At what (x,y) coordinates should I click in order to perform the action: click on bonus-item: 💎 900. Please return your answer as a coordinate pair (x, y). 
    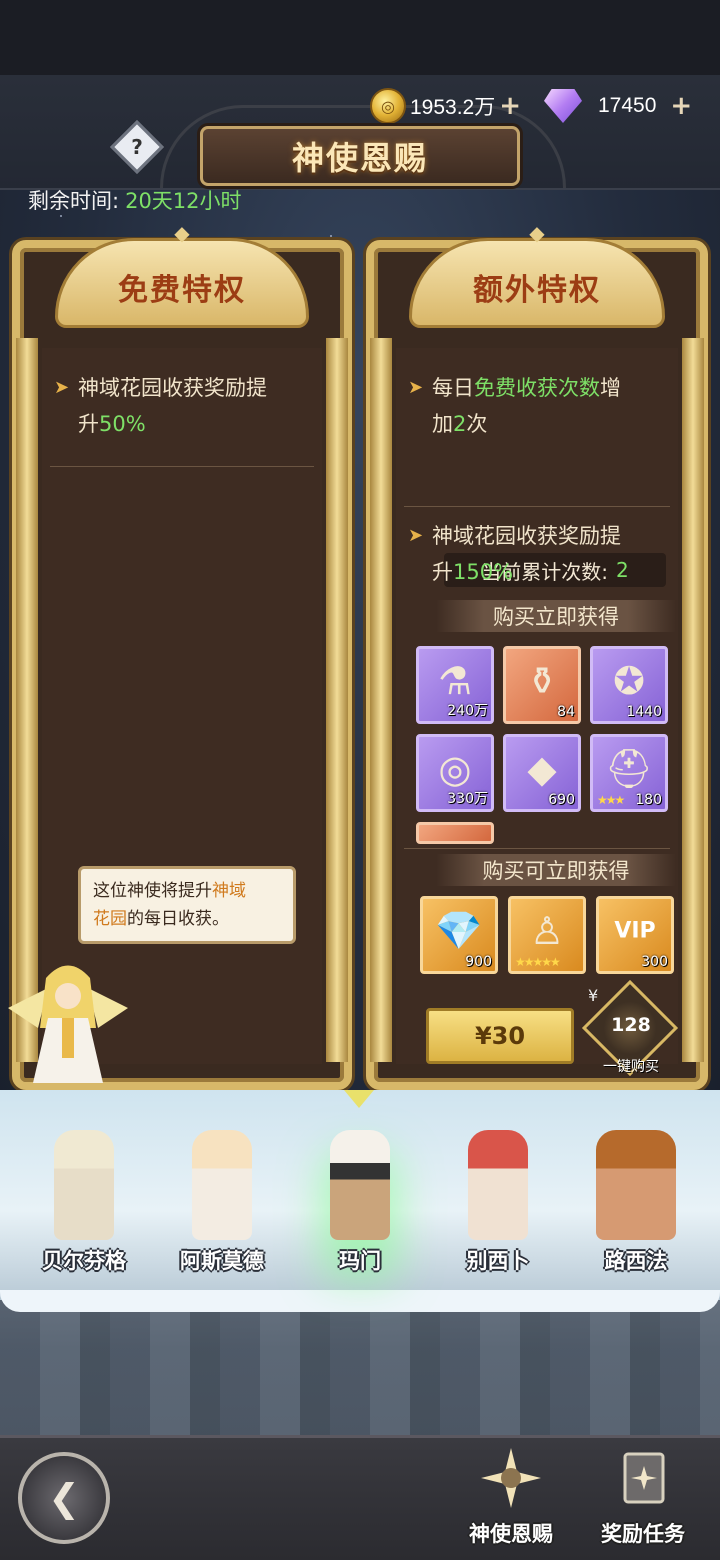
    Looking at the image, I should click on (459, 935).